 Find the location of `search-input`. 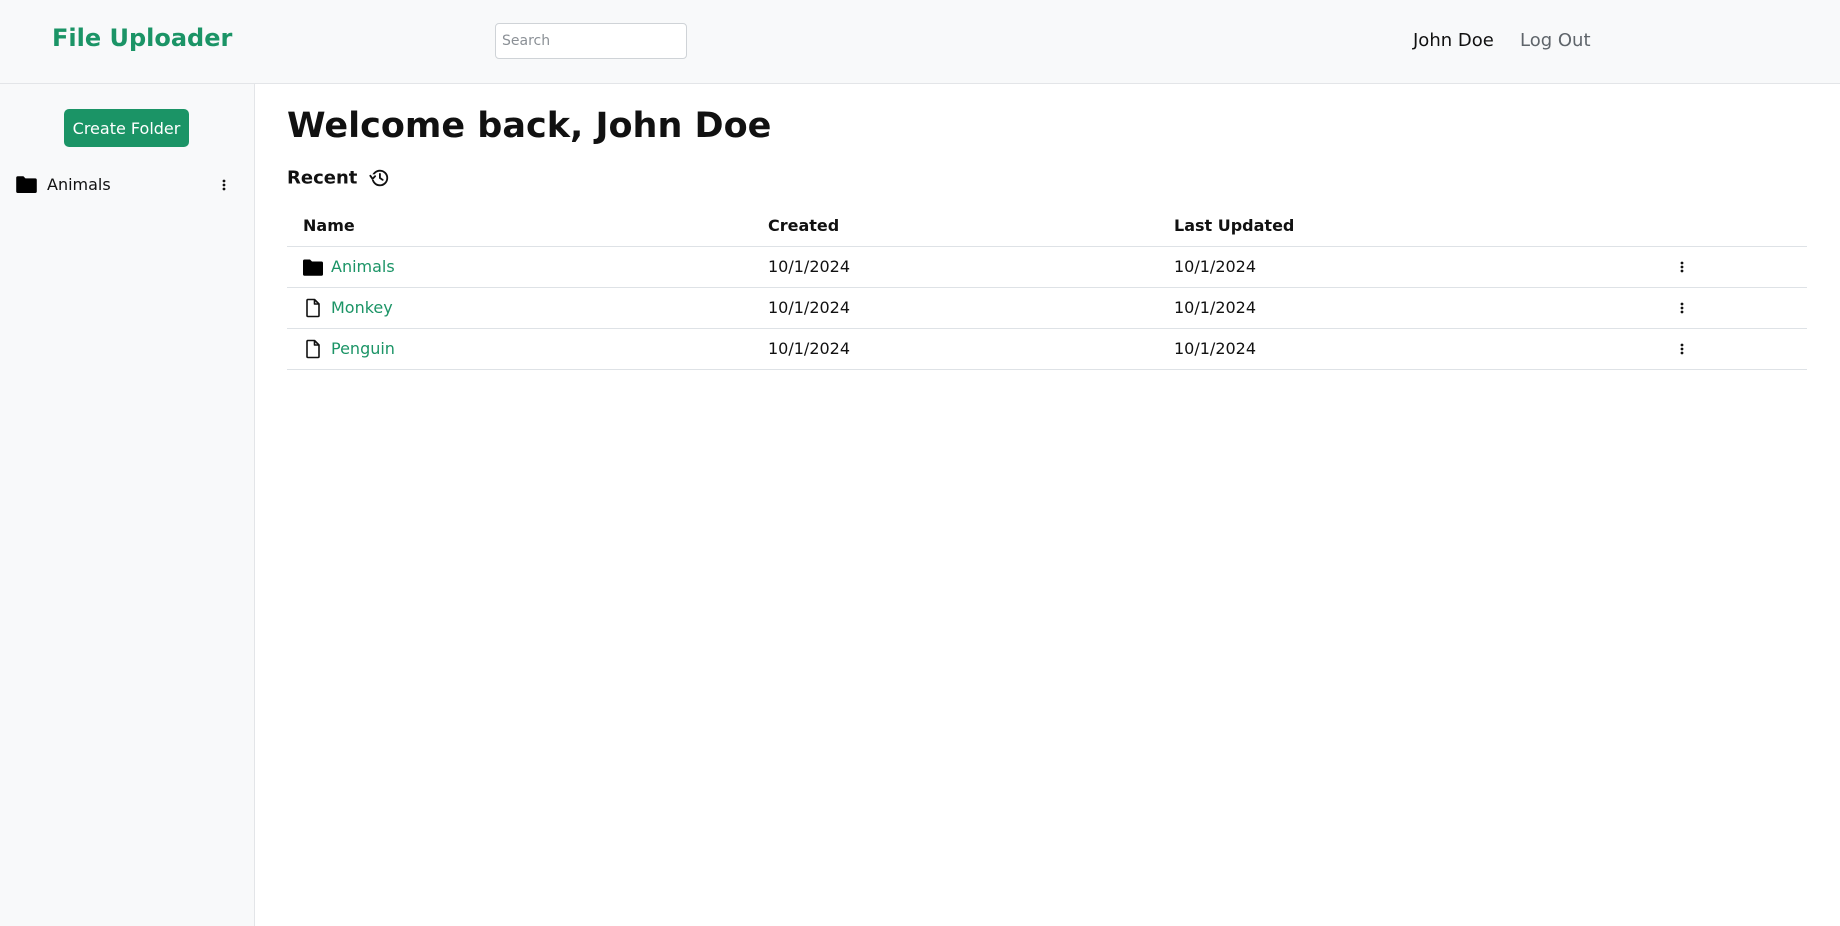

search-input is located at coordinates (591, 41).